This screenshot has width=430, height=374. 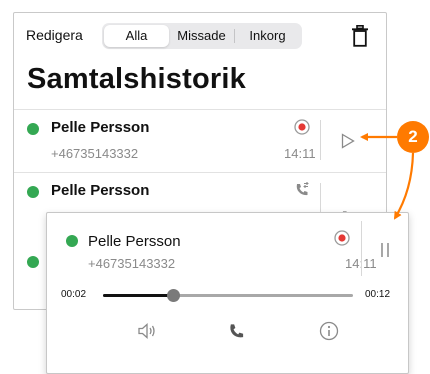 I want to click on playback-scrubber, so click(x=228, y=295).